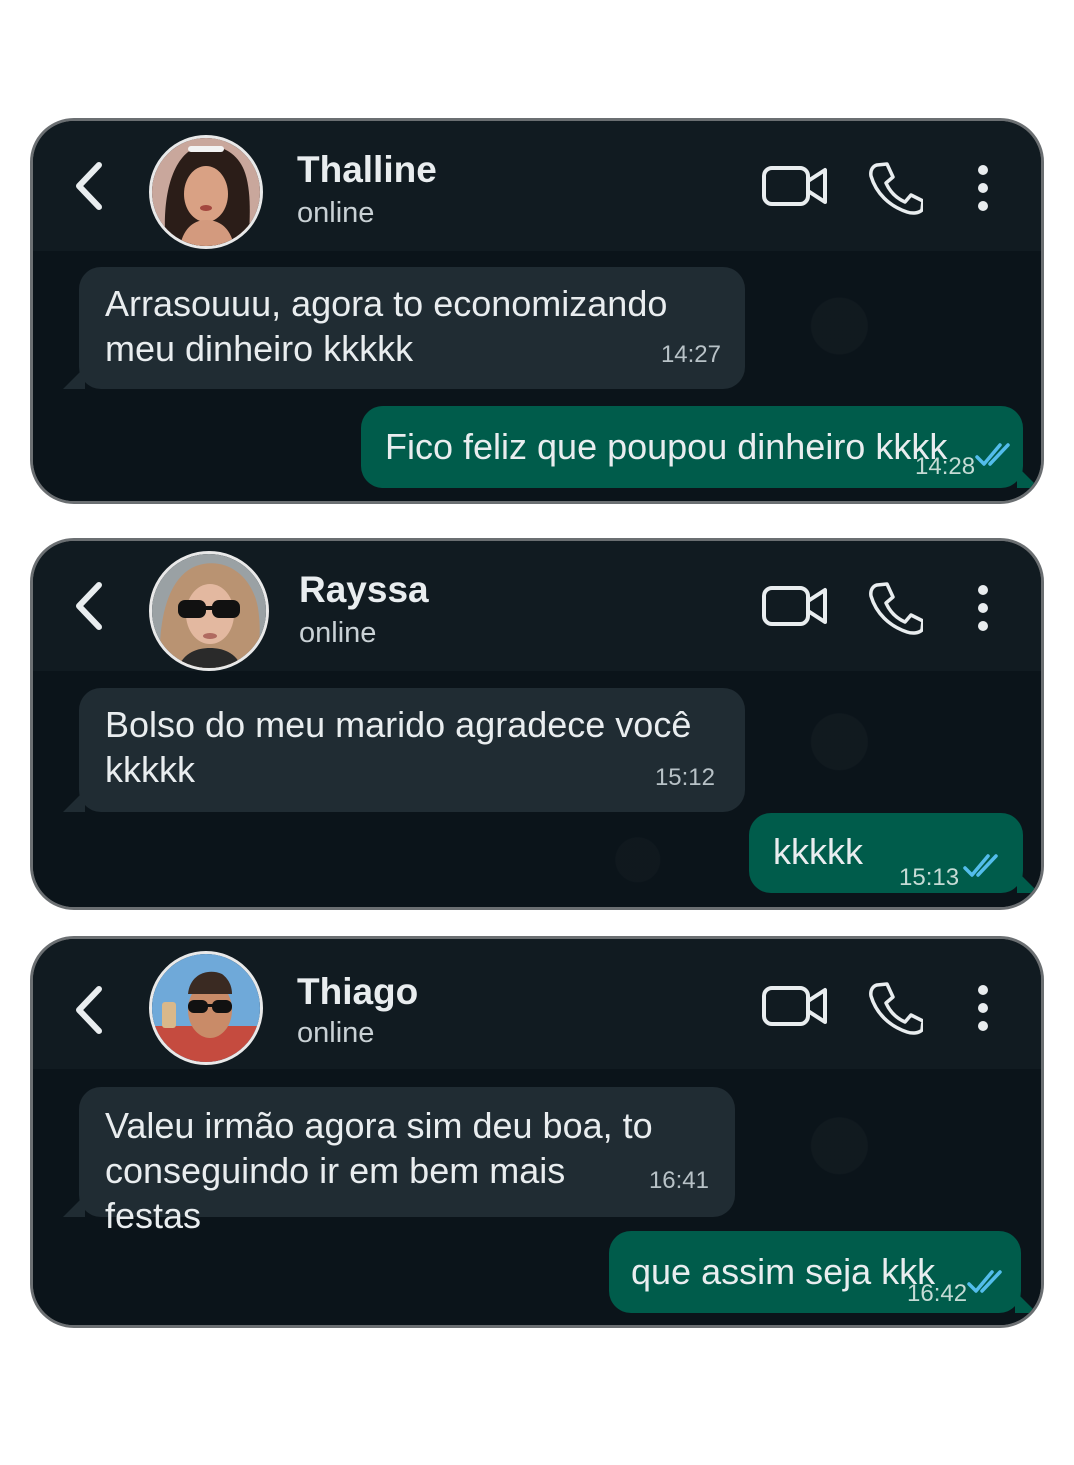 This screenshot has width=1074, height=1465. I want to click on chat-header: Thiago online, so click(537, 1004).